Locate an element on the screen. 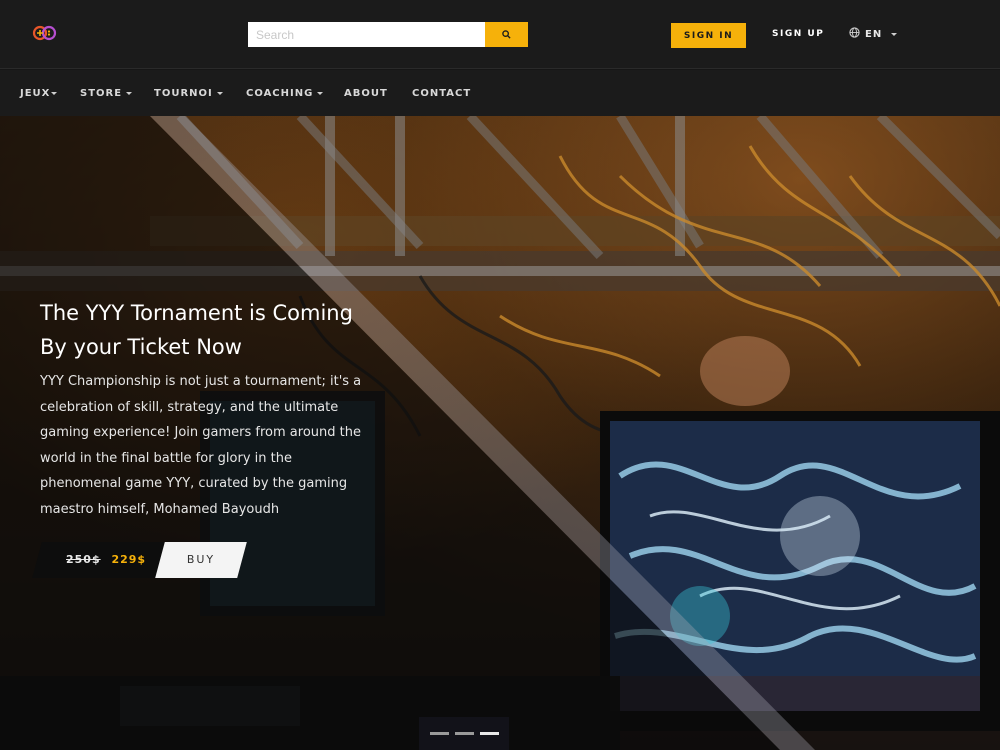  nav-item-contact: CONTACT is located at coordinates (441, 93).